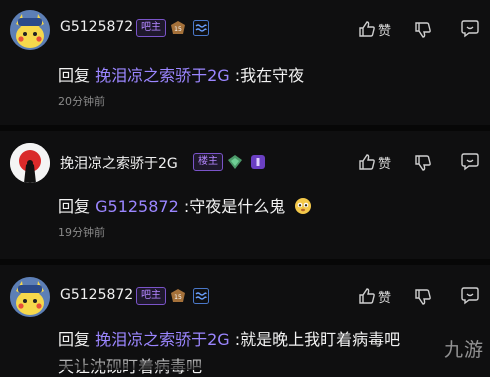 The image size is (490, 377). I want to click on level-icon, so click(235, 162).